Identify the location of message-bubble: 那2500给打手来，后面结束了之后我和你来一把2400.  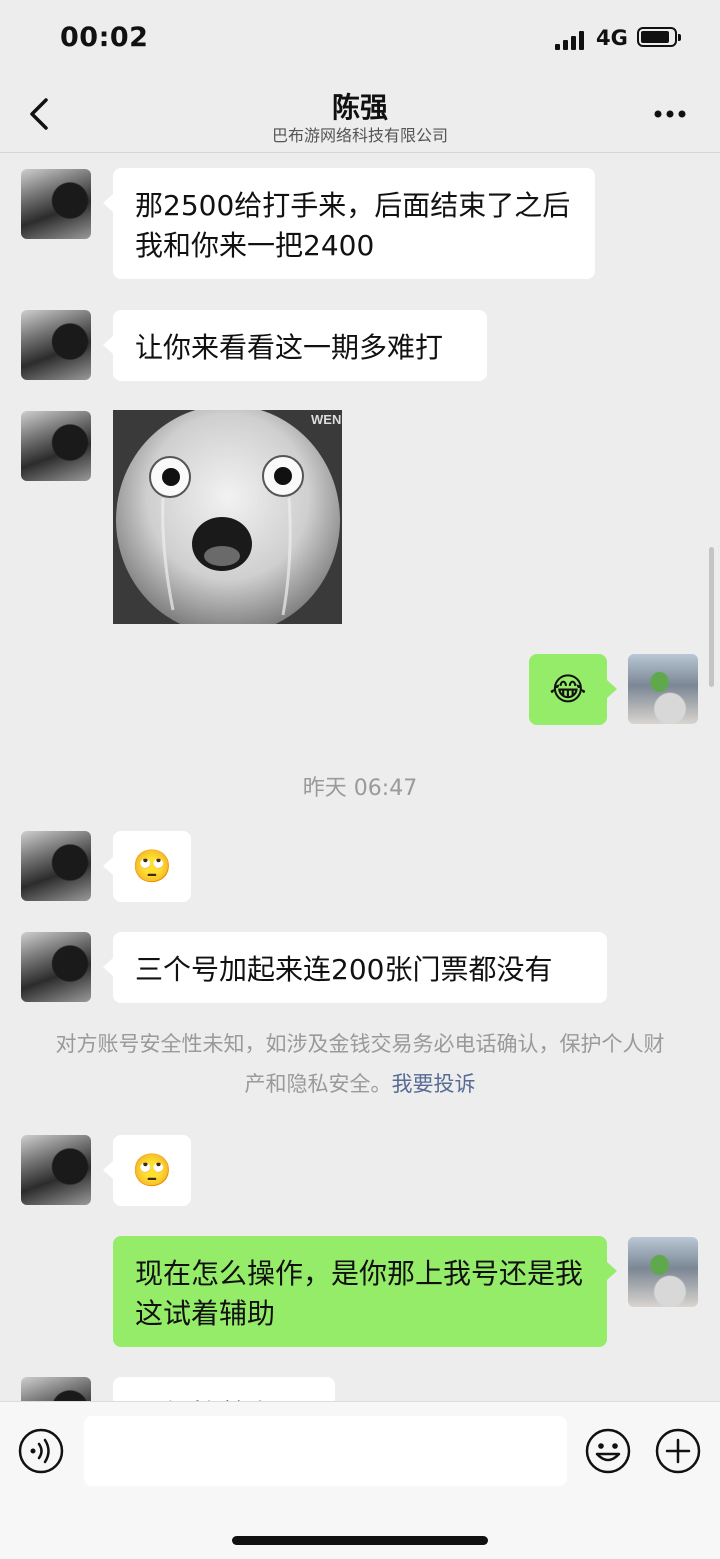
(349, 223).